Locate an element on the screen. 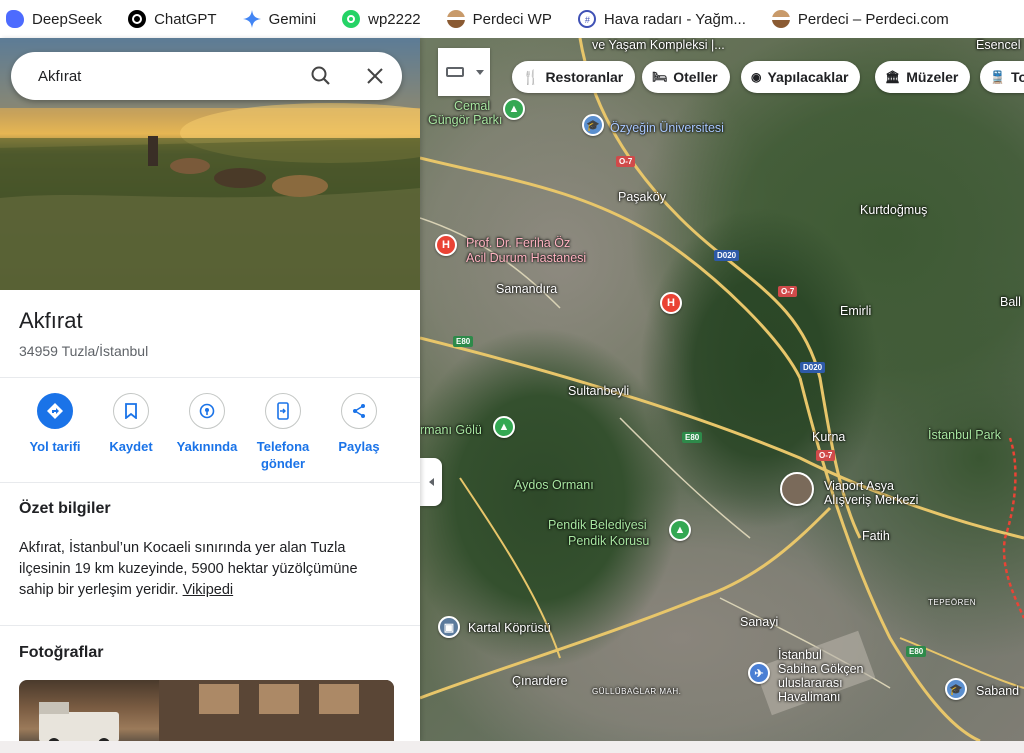  restaurant-icon: 🍴 is located at coordinates (531, 76).